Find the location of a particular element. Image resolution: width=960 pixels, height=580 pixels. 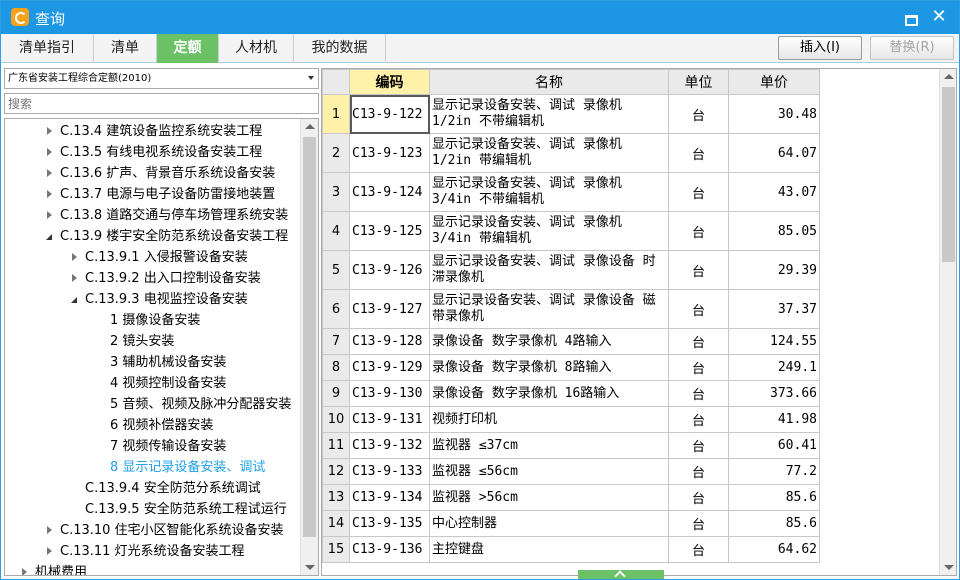

tab-labor-material-machine: 人材机 is located at coordinates (256, 48).